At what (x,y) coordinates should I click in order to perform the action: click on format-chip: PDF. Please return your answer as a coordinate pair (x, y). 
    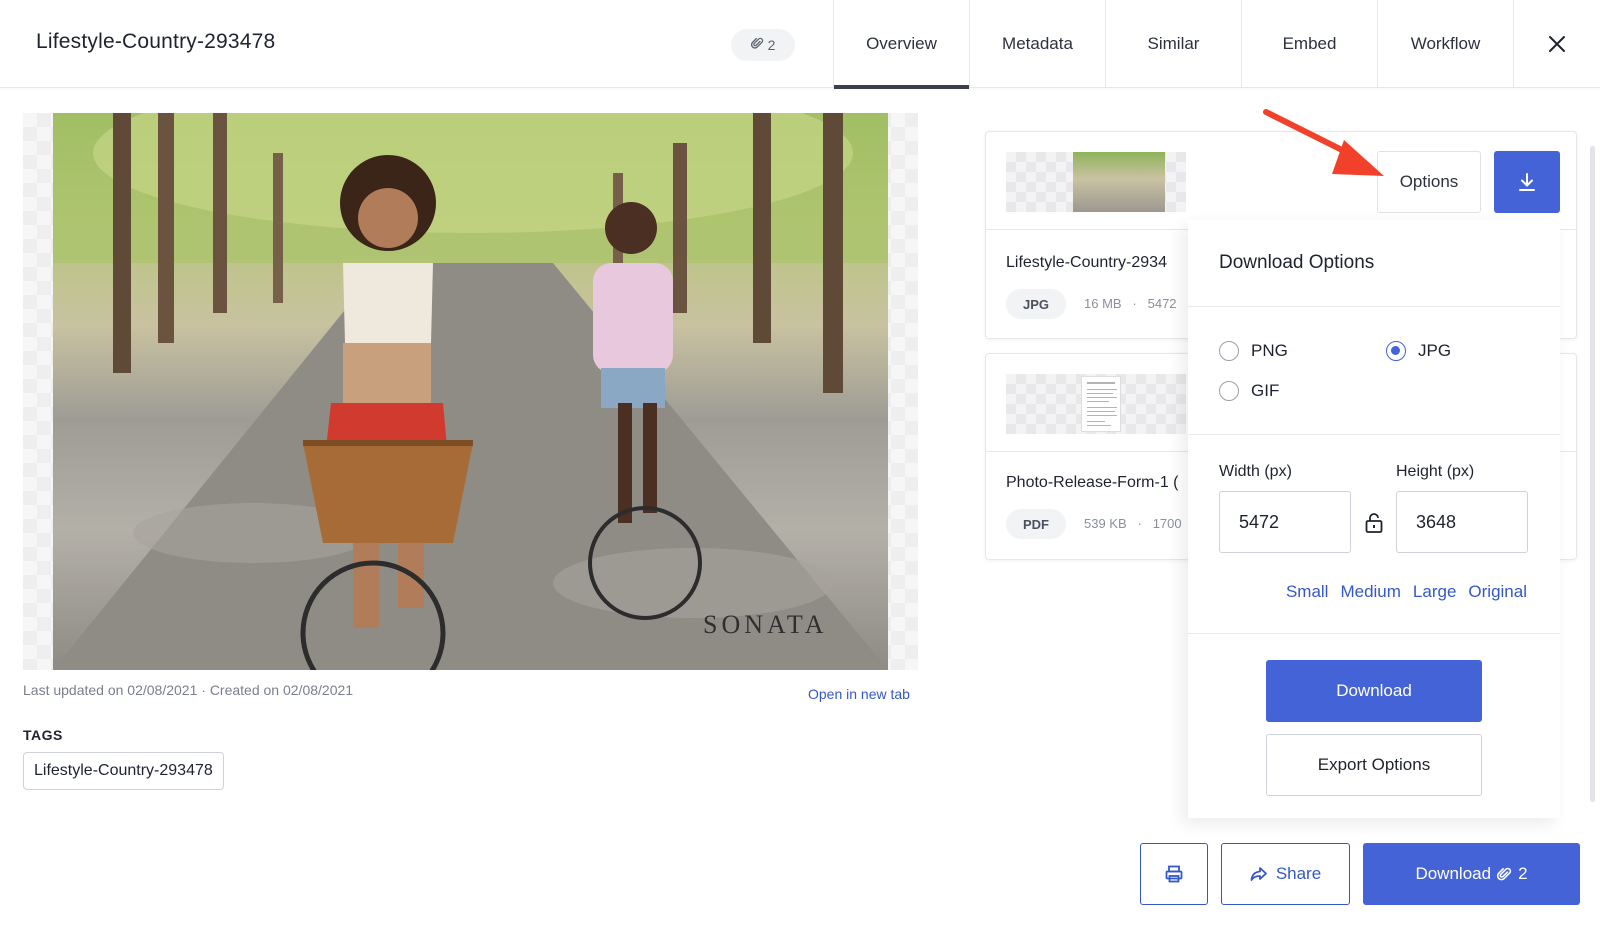
    Looking at the image, I should click on (1036, 524).